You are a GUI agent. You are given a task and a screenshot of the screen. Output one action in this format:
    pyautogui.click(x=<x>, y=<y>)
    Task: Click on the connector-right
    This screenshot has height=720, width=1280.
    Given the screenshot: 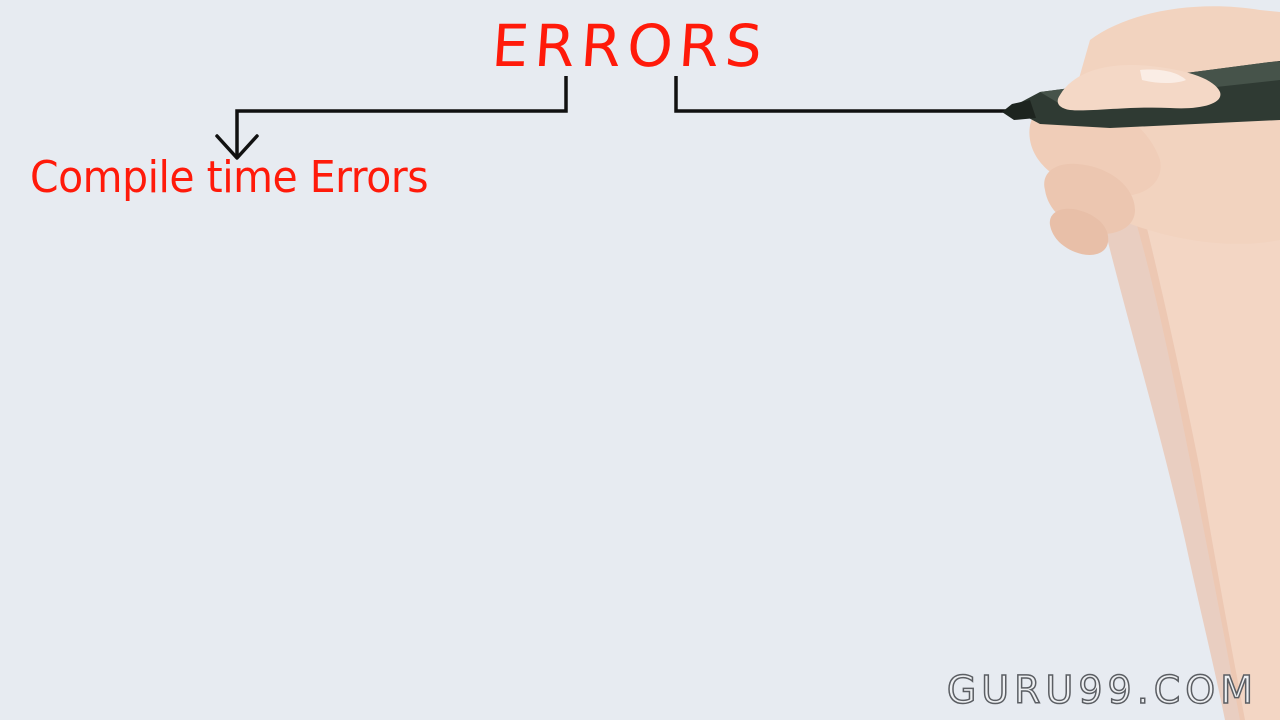 What is the action you would take?
    pyautogui.click(x=842, y=94)
    